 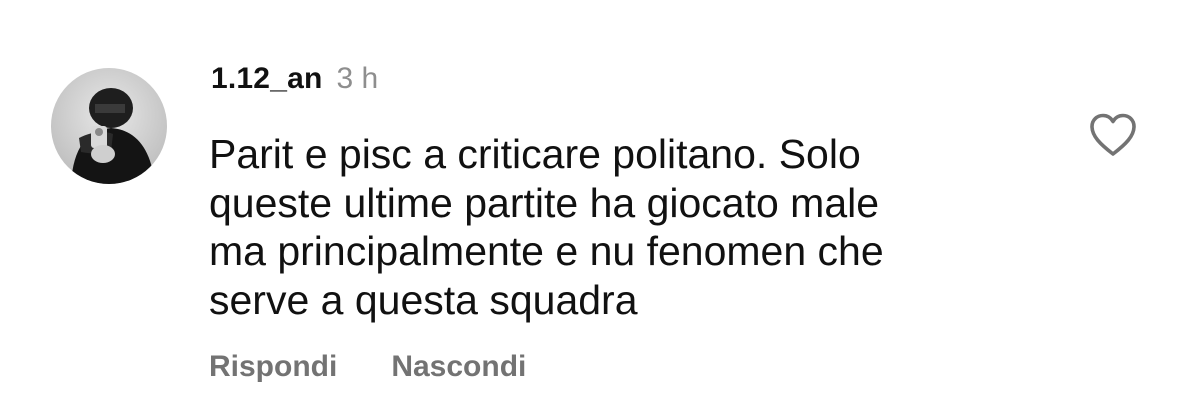 I want to click on comment-line: serve a questa squadra, so click(x=423, y=299).